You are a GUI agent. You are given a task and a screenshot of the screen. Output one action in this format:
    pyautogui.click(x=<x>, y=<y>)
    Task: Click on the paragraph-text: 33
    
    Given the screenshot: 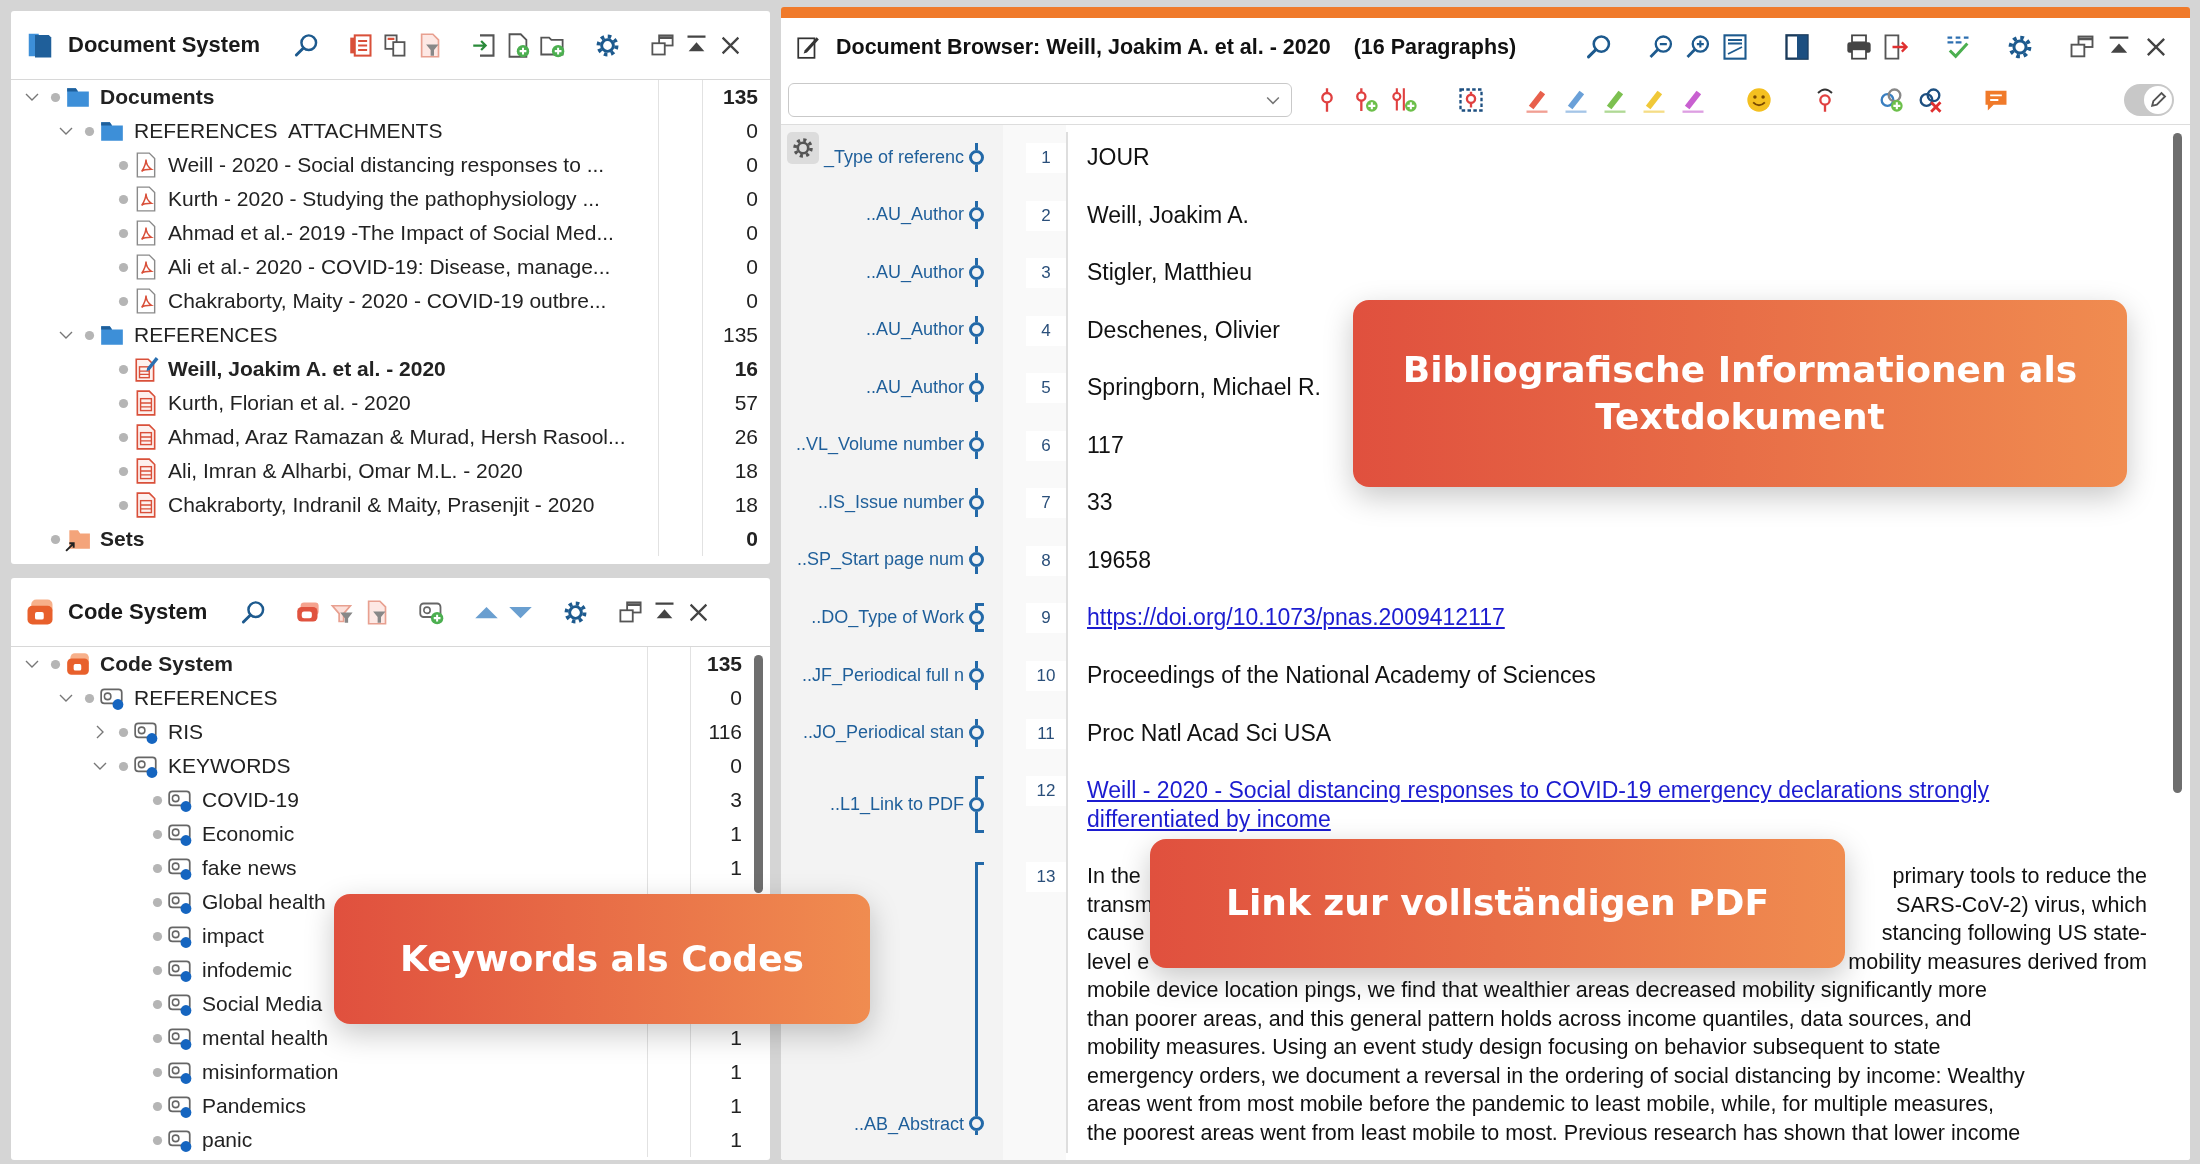 What is the action you would take?
    pyautogui.click(x=1100, y=502)
    